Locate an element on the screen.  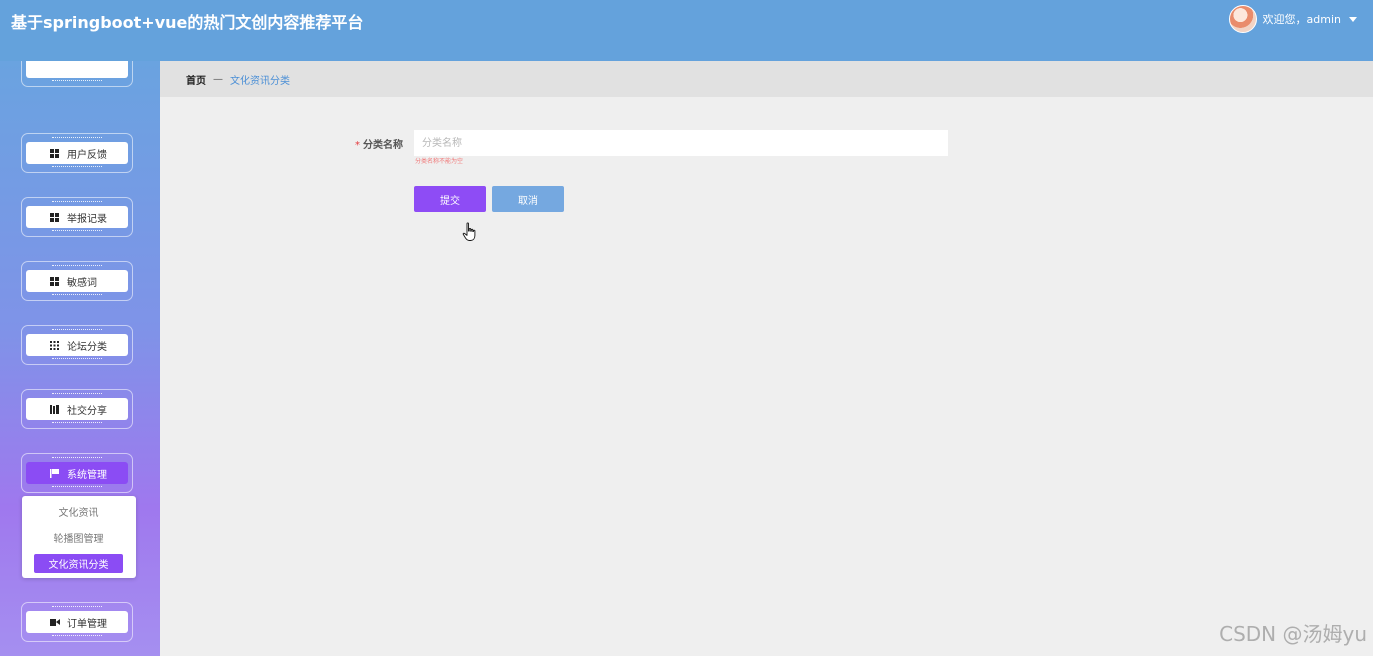
caret-down-icon is located at coordinates (1353, 19).